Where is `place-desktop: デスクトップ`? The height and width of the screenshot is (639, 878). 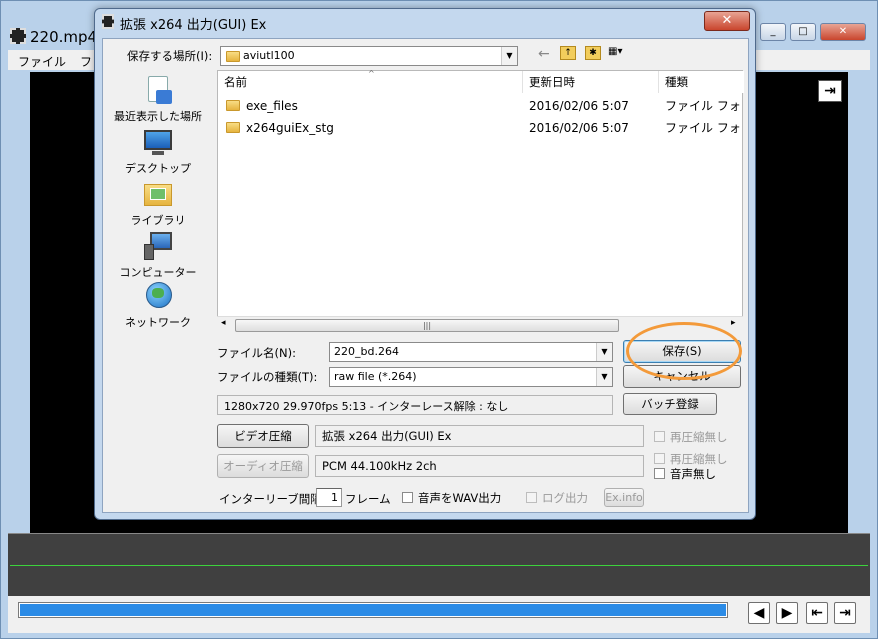 place-desktop: デスクトップ is located at coordinates (158, 151).